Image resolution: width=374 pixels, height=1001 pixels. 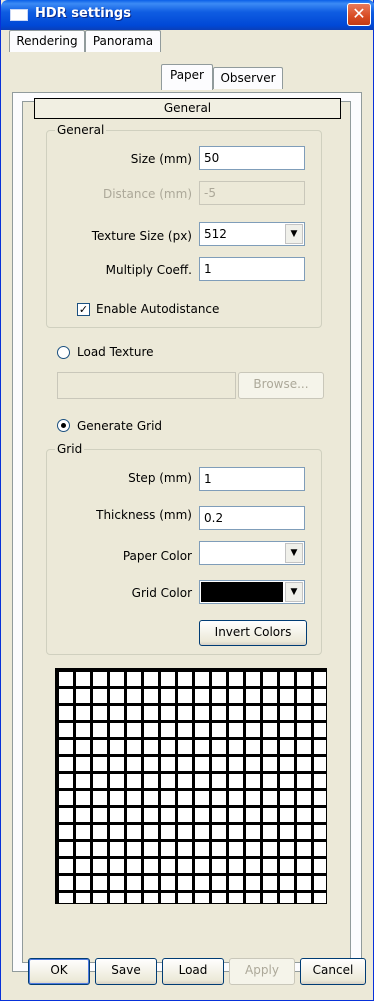 I want to click on tab-panorama: Panorama, so click(x=123, y=41).